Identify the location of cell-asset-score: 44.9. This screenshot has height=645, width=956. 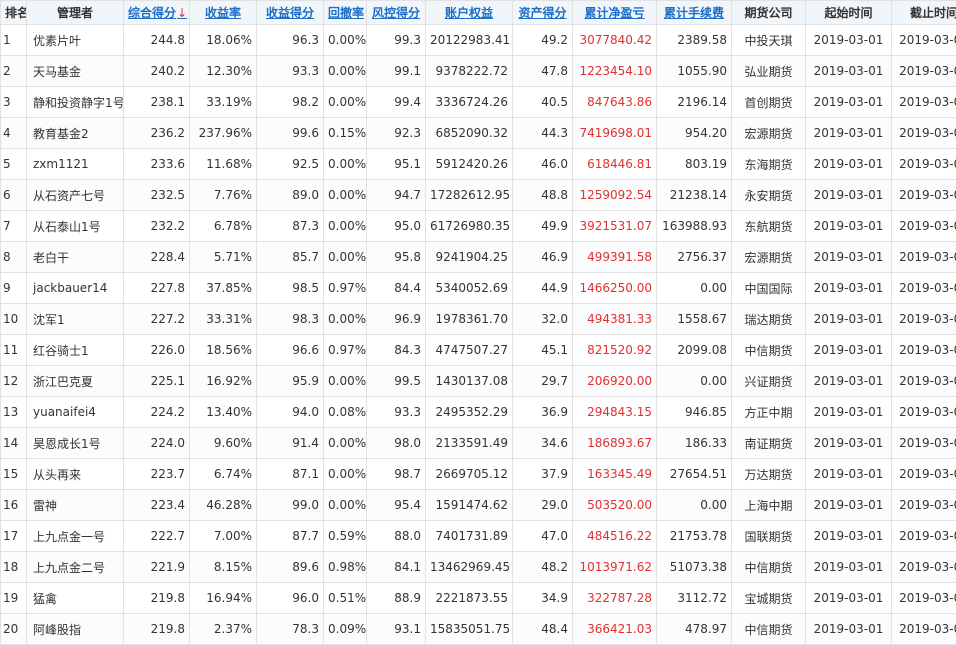
(543, 288).